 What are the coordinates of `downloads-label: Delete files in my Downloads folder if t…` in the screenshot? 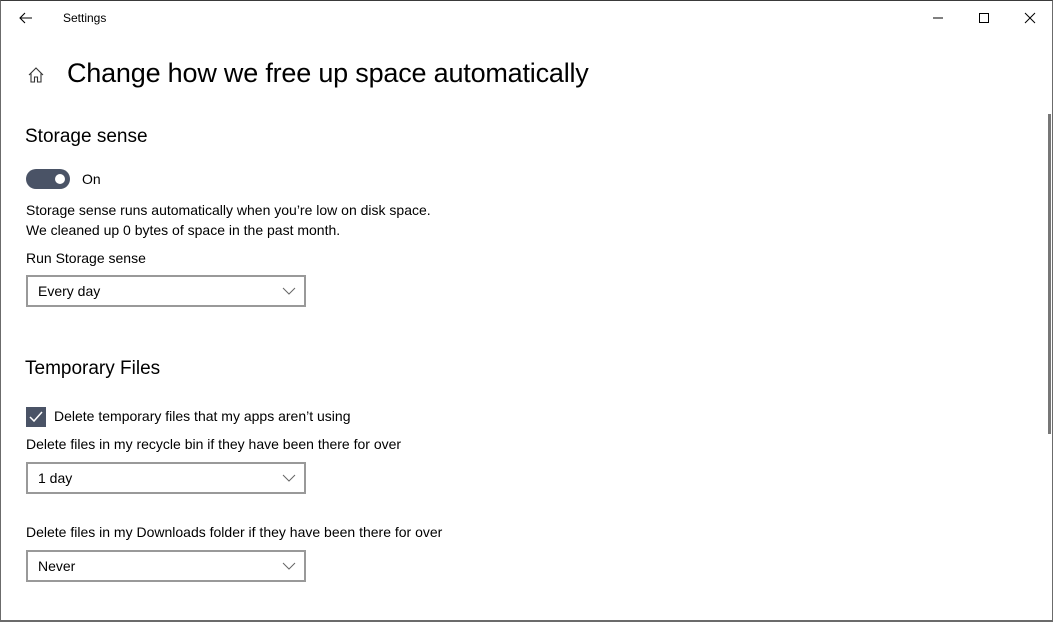 It's located at (234, 532).